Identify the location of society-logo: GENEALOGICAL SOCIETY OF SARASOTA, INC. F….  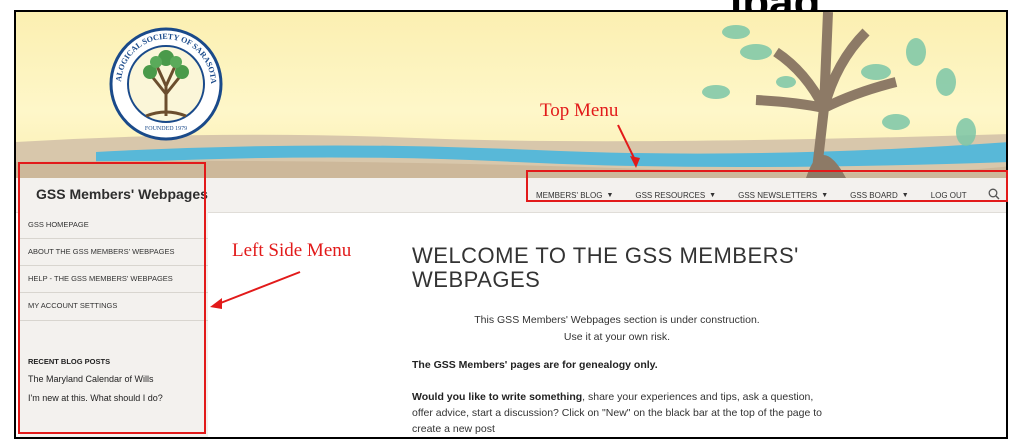
(164, 80).